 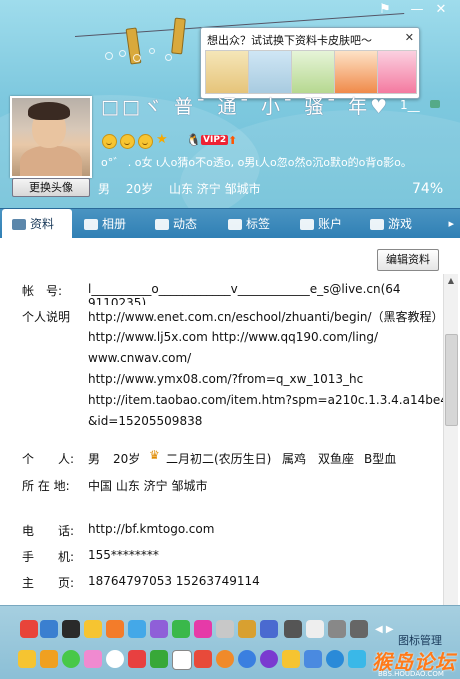 What do you see at coordinates (137, 659) in the screenshot?
I see `gift-icon` at bounding box center [137, 659].